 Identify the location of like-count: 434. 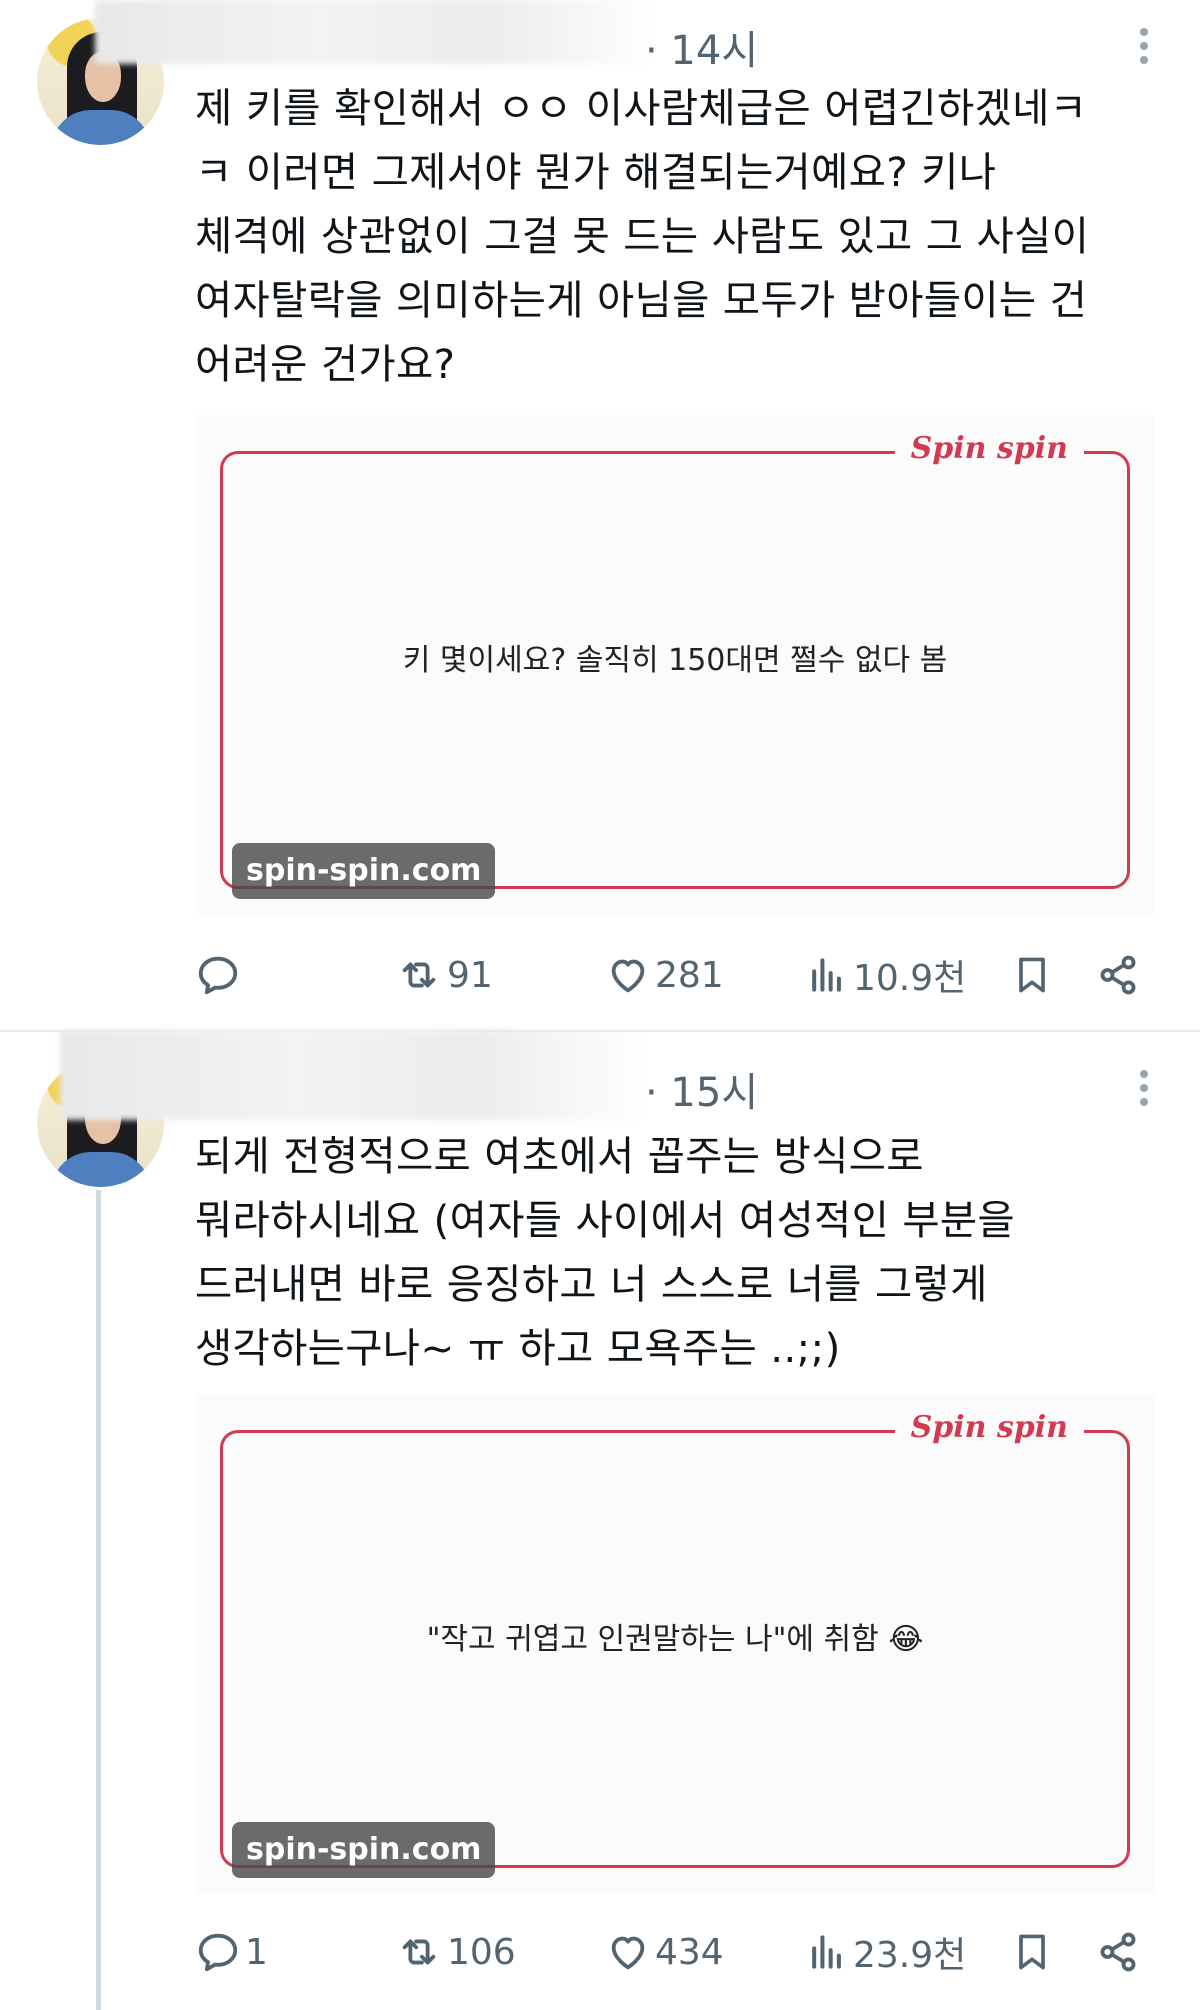
(689, 1952).